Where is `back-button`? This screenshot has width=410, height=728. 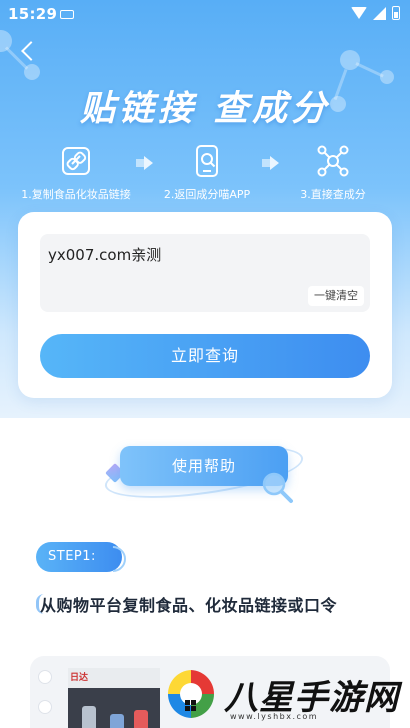 back-button is located at coordinates (29, 51).